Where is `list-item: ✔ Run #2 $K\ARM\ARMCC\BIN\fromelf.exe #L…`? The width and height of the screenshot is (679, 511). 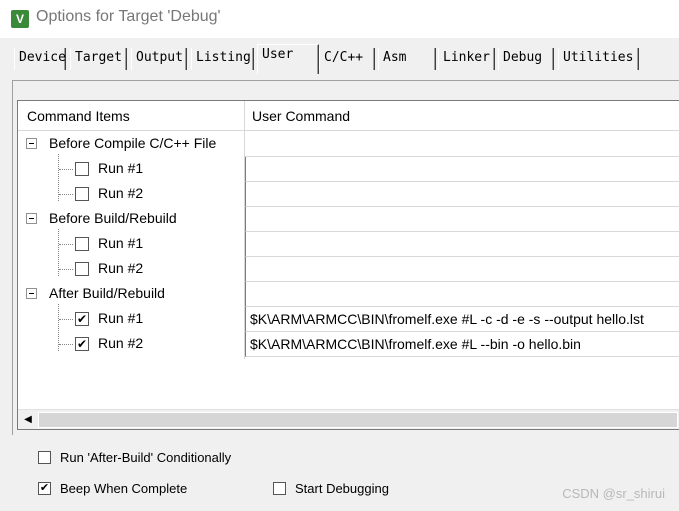
list-item: ✔ Run #2 $K\ARM\ARMCC\BIN\fromelf.exe #L… is located at coordinates (348, 344).